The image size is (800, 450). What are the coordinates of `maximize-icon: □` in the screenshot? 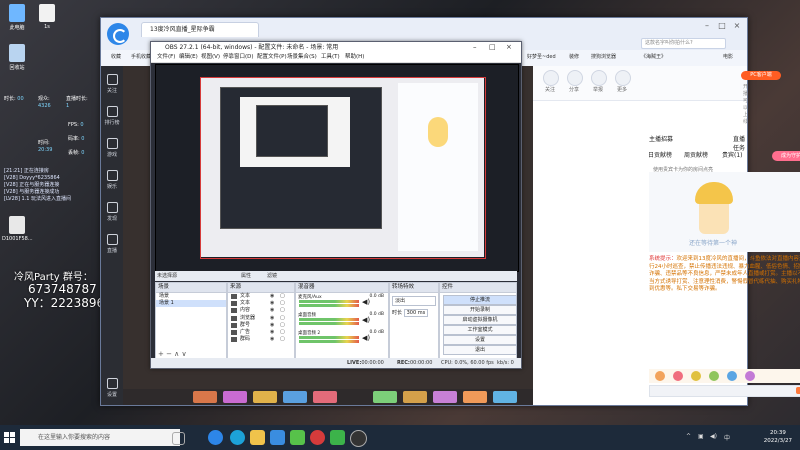 It's located at (722, 26).